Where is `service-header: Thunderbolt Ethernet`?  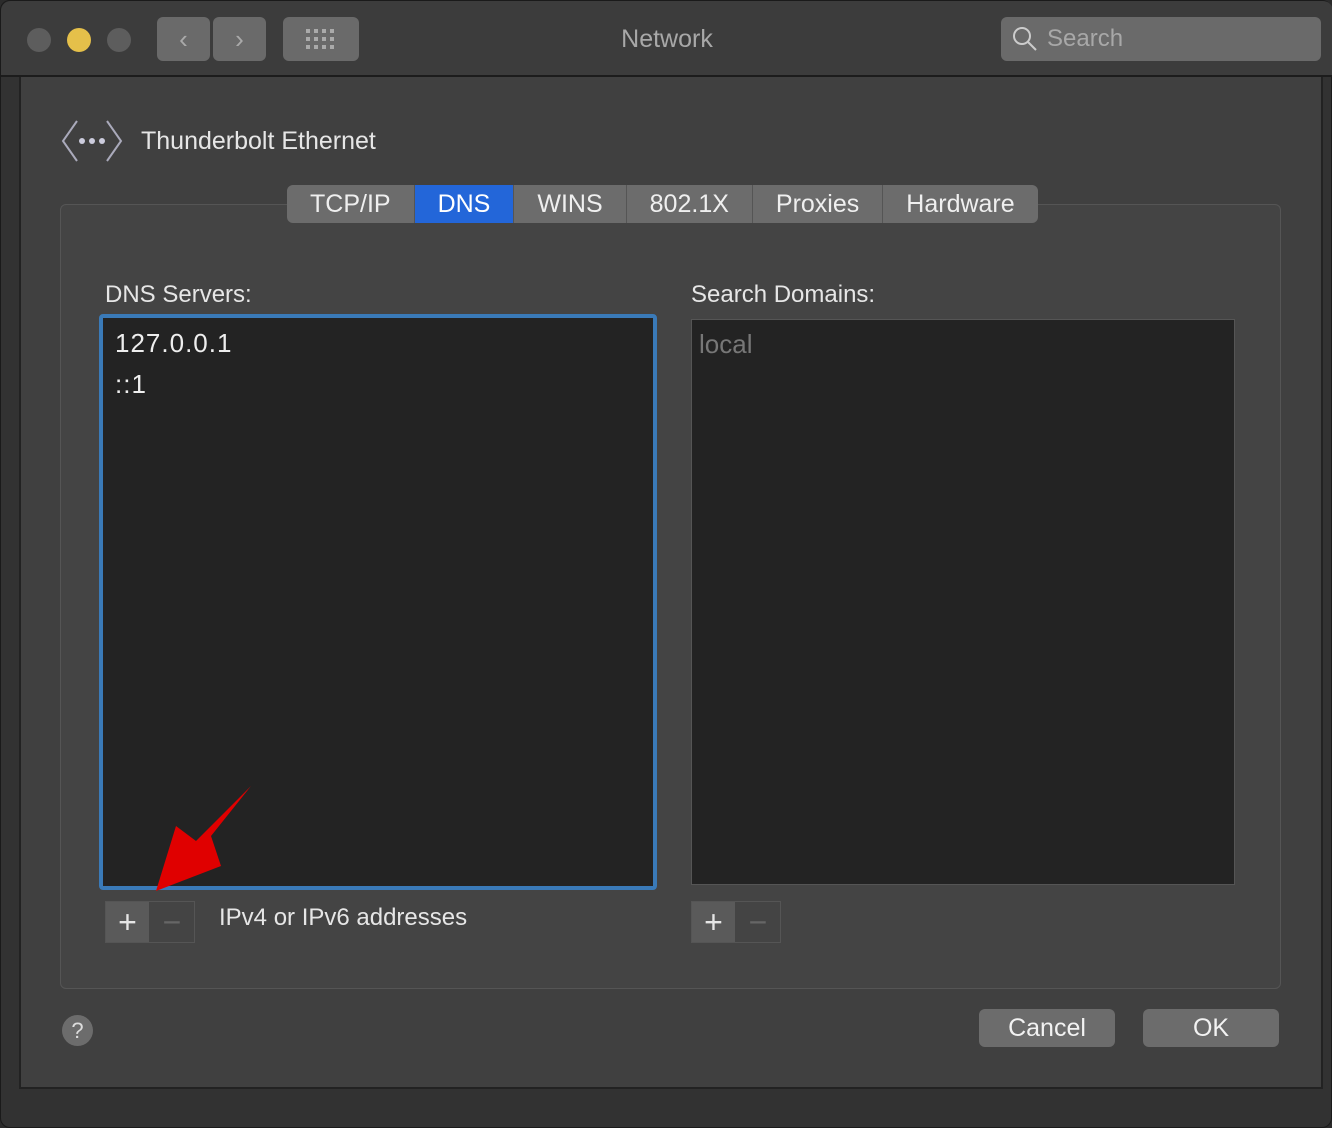
service-header: Thunderbolt Ethernet is located at coordinates (218, 141).